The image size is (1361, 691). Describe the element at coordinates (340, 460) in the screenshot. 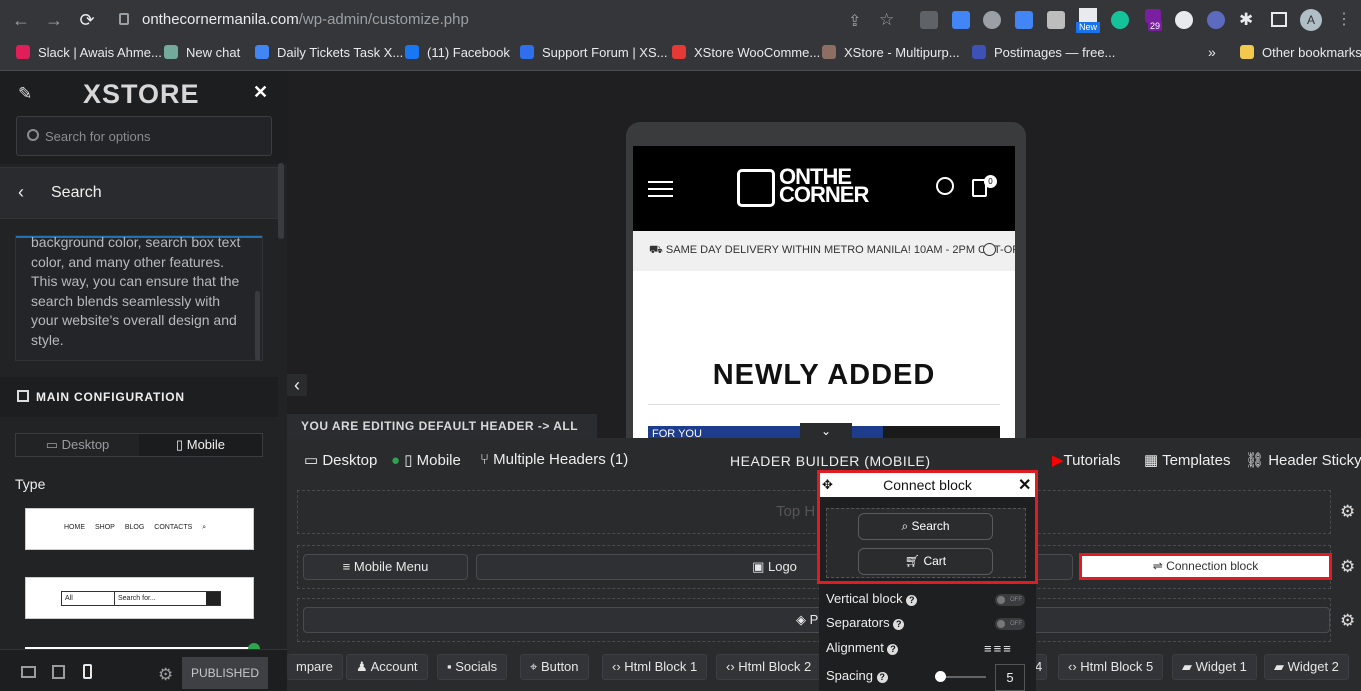

I see `builder-tab-desktop: ▭ Desktop` at that location.